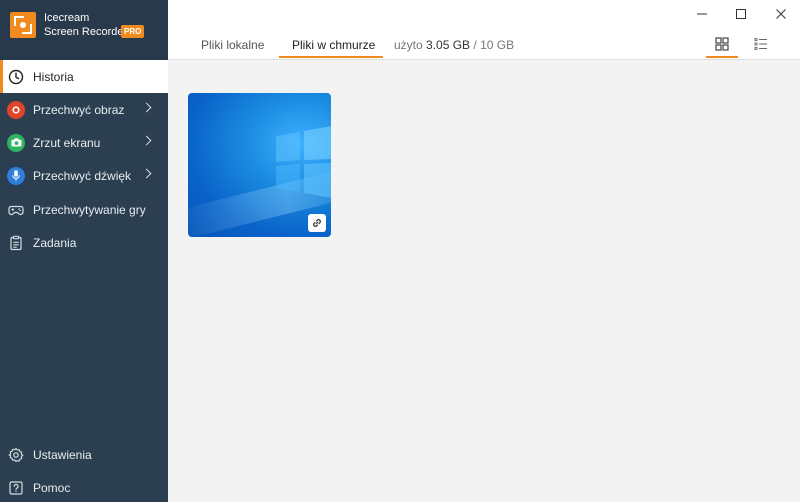  I want to click on sidebar-item-label: Zrzut ekranu, so click(67, 142).